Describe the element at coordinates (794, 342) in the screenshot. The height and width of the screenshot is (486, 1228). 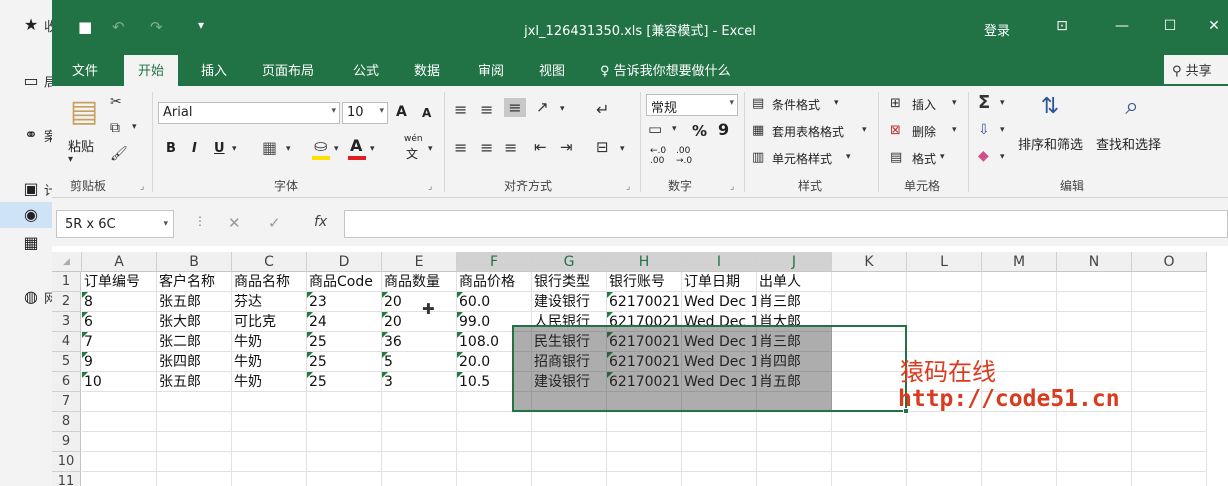
I see `cell-J4: 肖三郎` at that location.